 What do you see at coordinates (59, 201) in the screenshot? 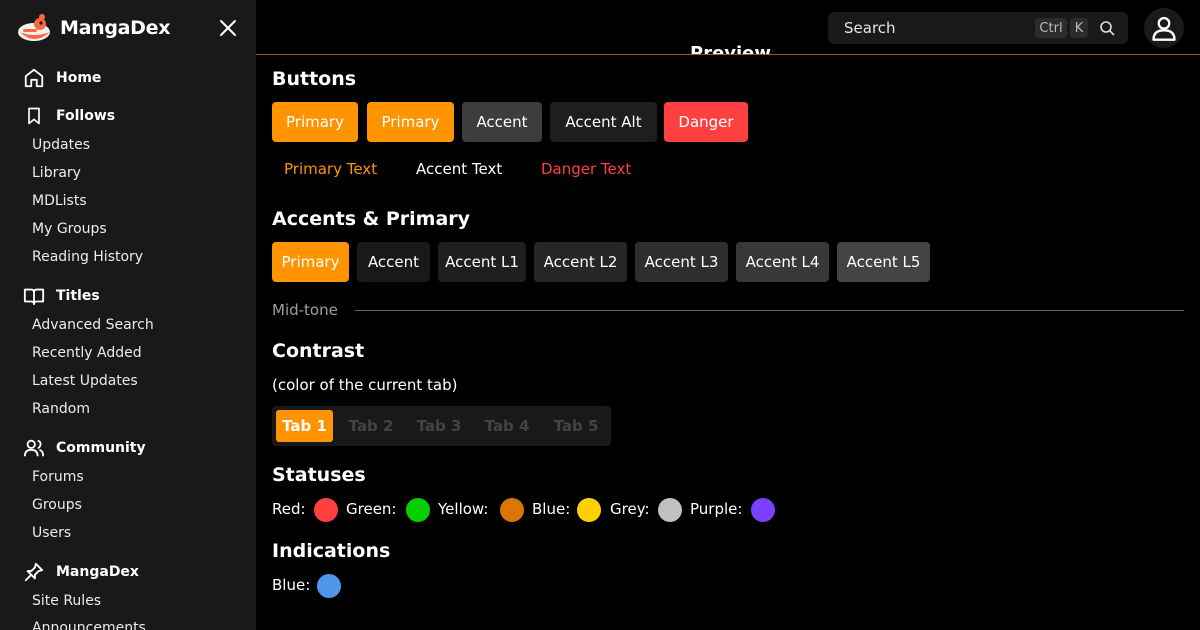
I see `sidebar-item-mdlists: MDLists` at bounding box center [59, 201].